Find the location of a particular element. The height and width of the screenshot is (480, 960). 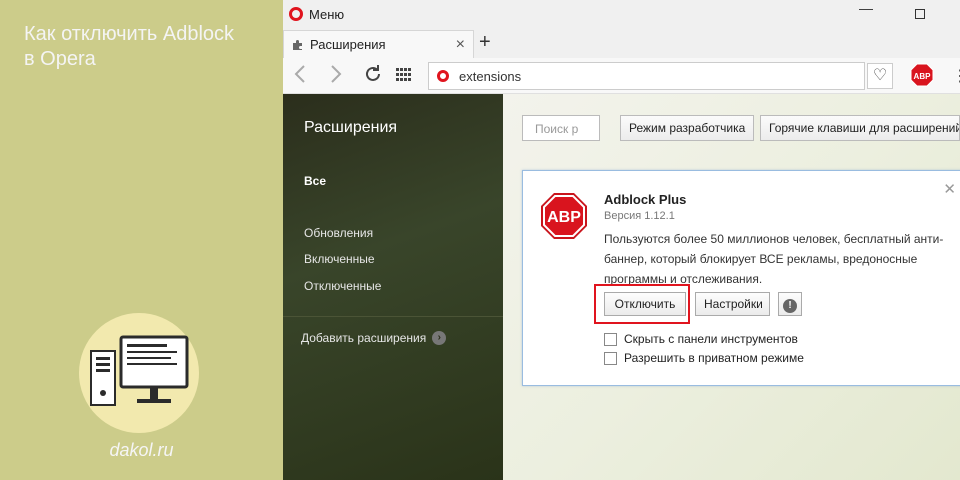

developer-mode-button: Режим разработчика is located at coordinates (687, 128).